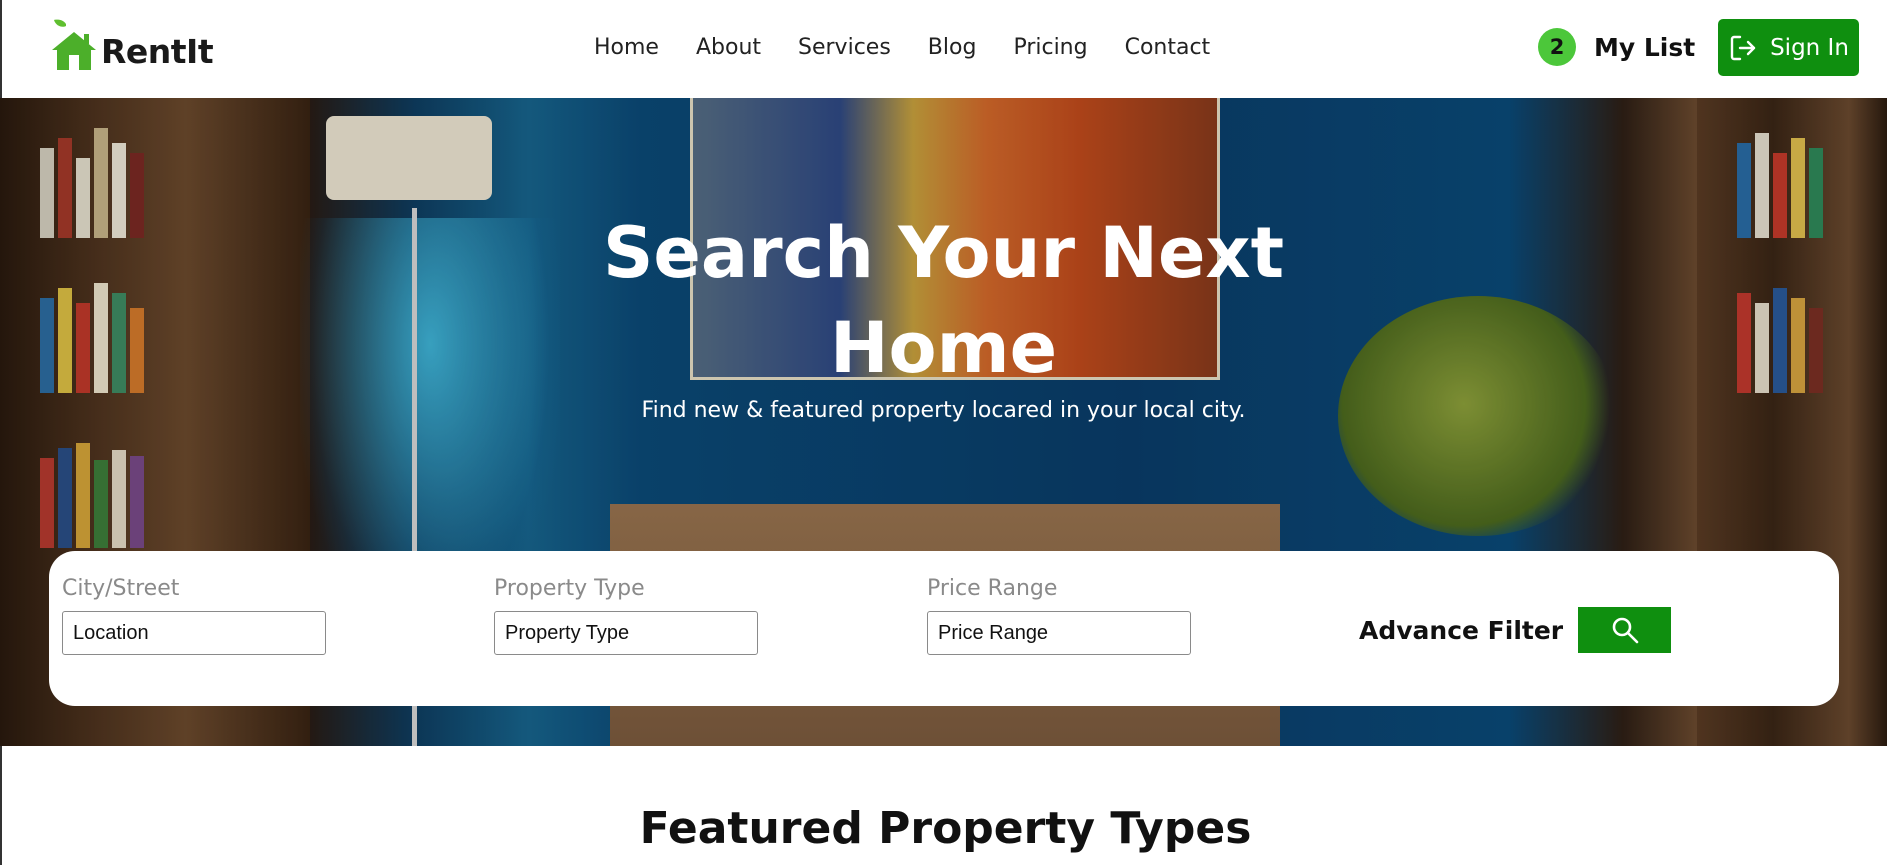 The height and width of the screenshot is (865, 1887). I want to click on price-range-label: Price Range, so click(992, 588).